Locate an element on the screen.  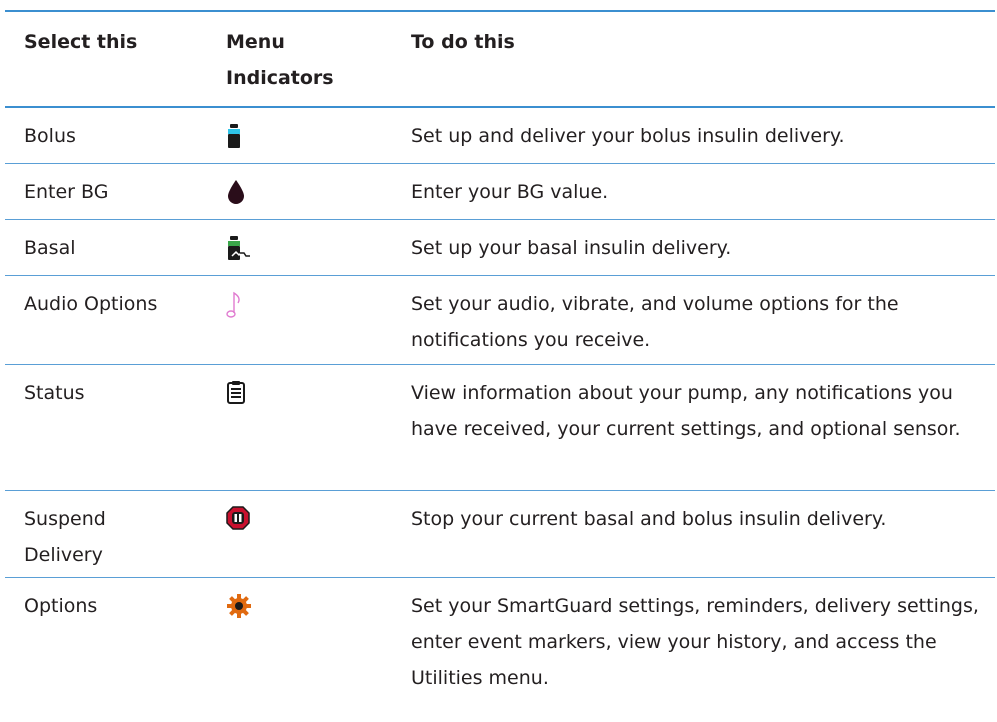
row-label: Bolus is located at coordinates (50, 136).